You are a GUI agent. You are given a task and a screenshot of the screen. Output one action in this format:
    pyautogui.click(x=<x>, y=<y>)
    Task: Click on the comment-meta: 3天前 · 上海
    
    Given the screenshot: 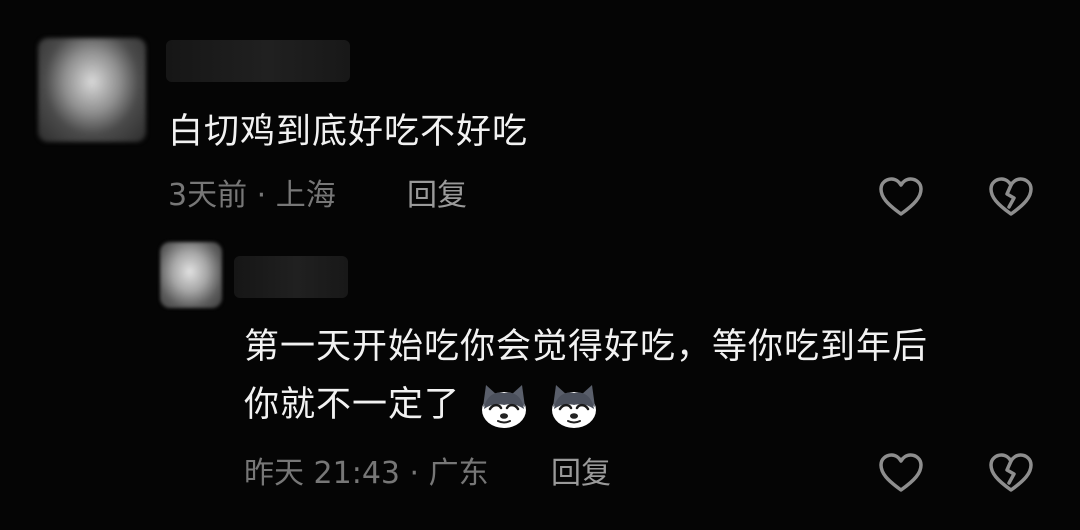 What is the action you would take?
    pyautogui.click(x=252, y=195)
    